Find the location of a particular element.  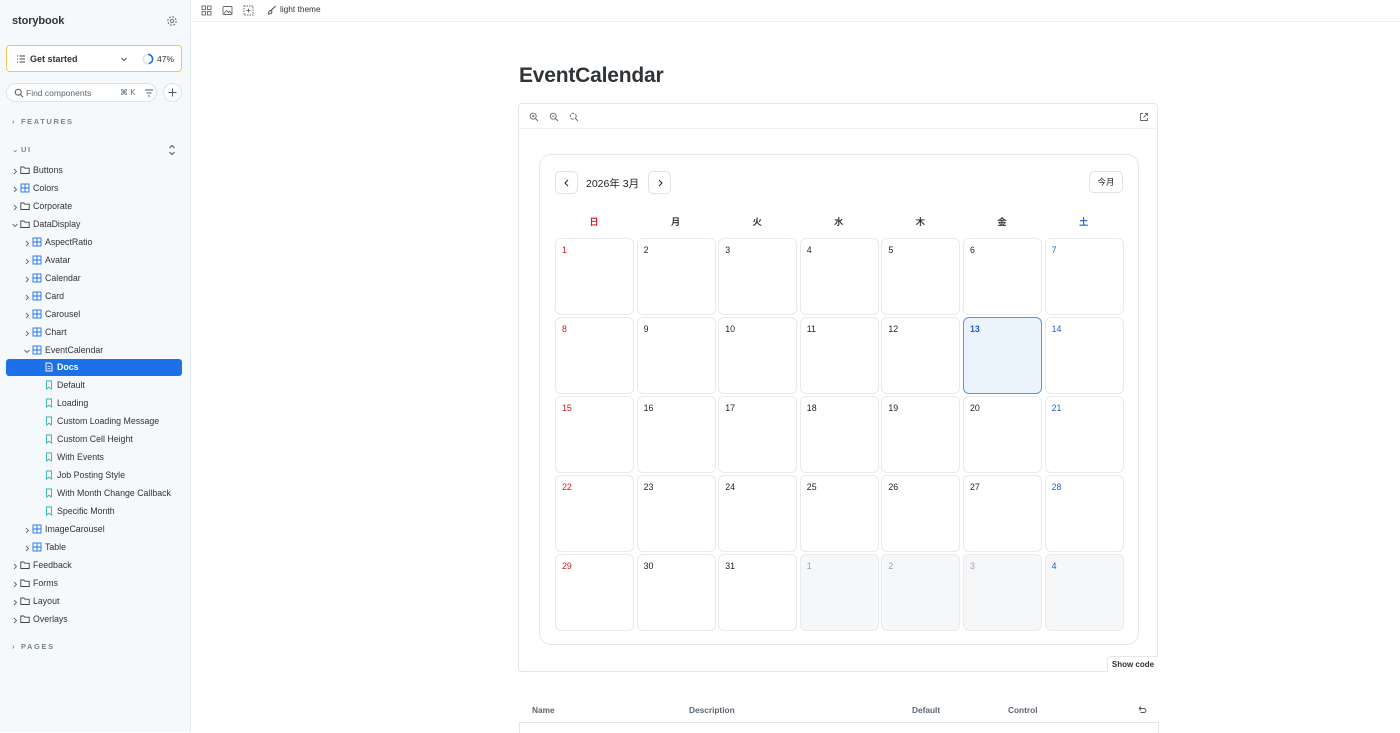

theme-switcher: light theme is located at coordinates (294, 9).